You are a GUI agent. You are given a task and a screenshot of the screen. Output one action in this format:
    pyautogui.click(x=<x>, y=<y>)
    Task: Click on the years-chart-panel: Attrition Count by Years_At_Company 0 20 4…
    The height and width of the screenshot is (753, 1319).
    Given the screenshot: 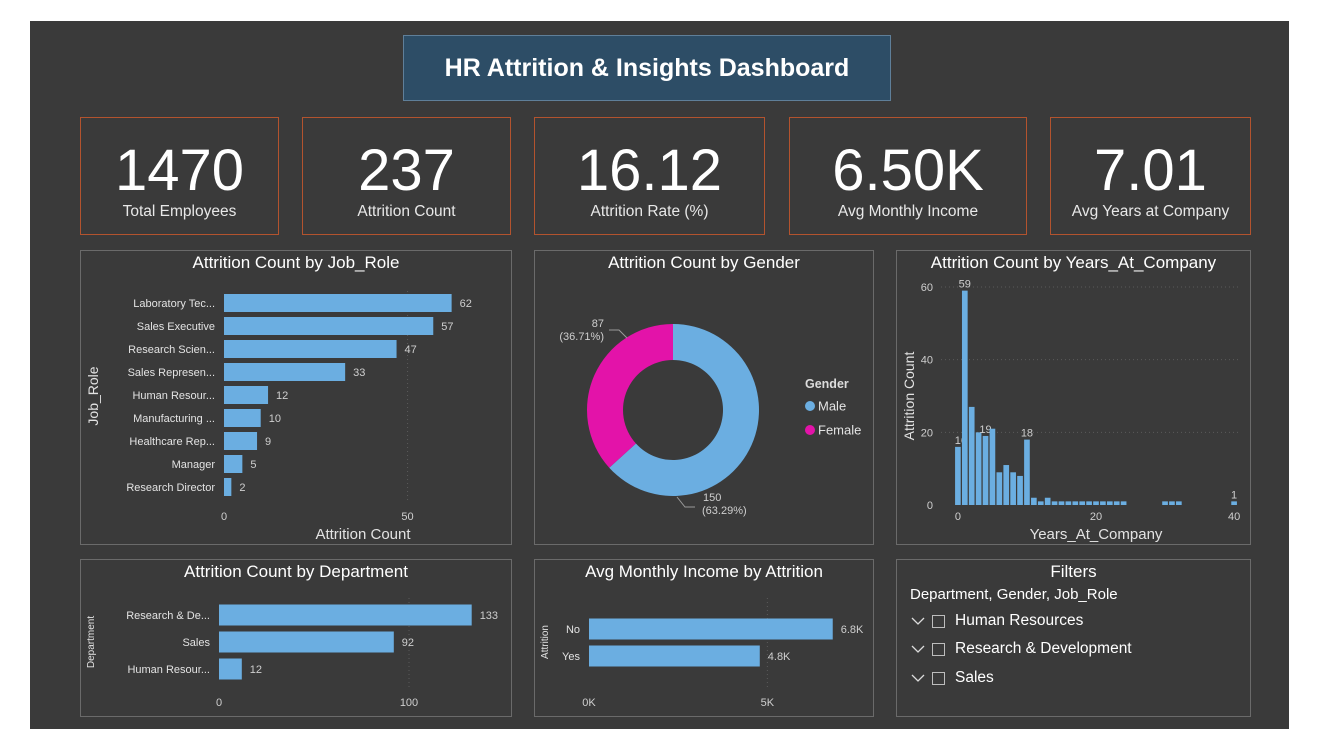 What is the action you would take?
    pyautogui.click(x=1073, y=397)
    